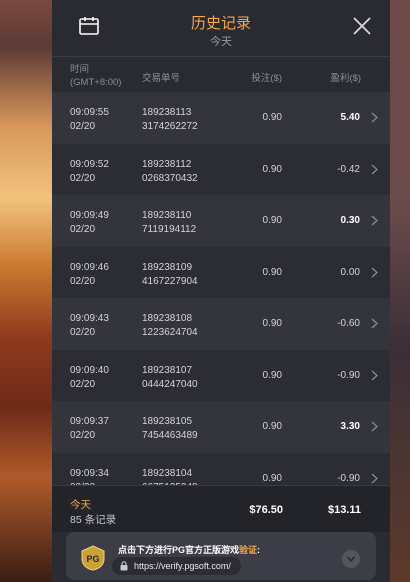 This screenshot has width=410, height=582. What do you see at coordinates (89, 318) in the screenshot?
I see `row-time: 09:09:43` at bounding box center [89, 318].